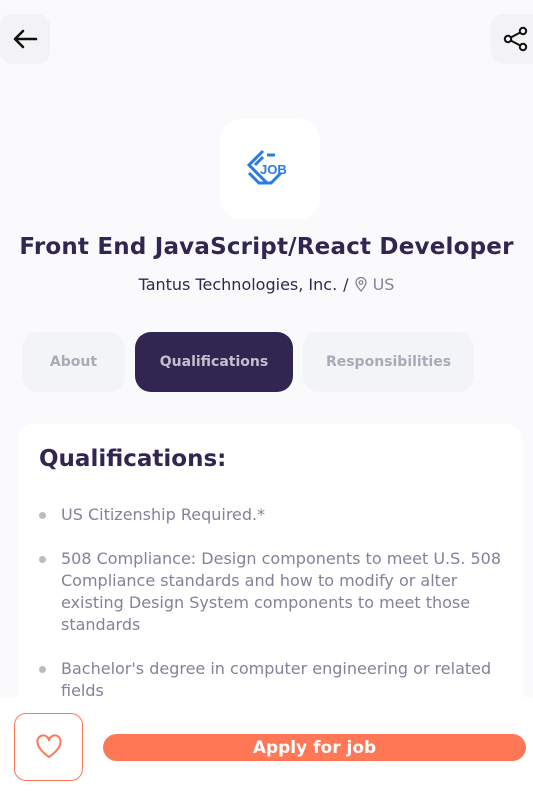  What do you see at coordinates (388, 362) in the screenshot?
I see `tab-responsibilities: Responsibilities` at bounding box center [388, 362].